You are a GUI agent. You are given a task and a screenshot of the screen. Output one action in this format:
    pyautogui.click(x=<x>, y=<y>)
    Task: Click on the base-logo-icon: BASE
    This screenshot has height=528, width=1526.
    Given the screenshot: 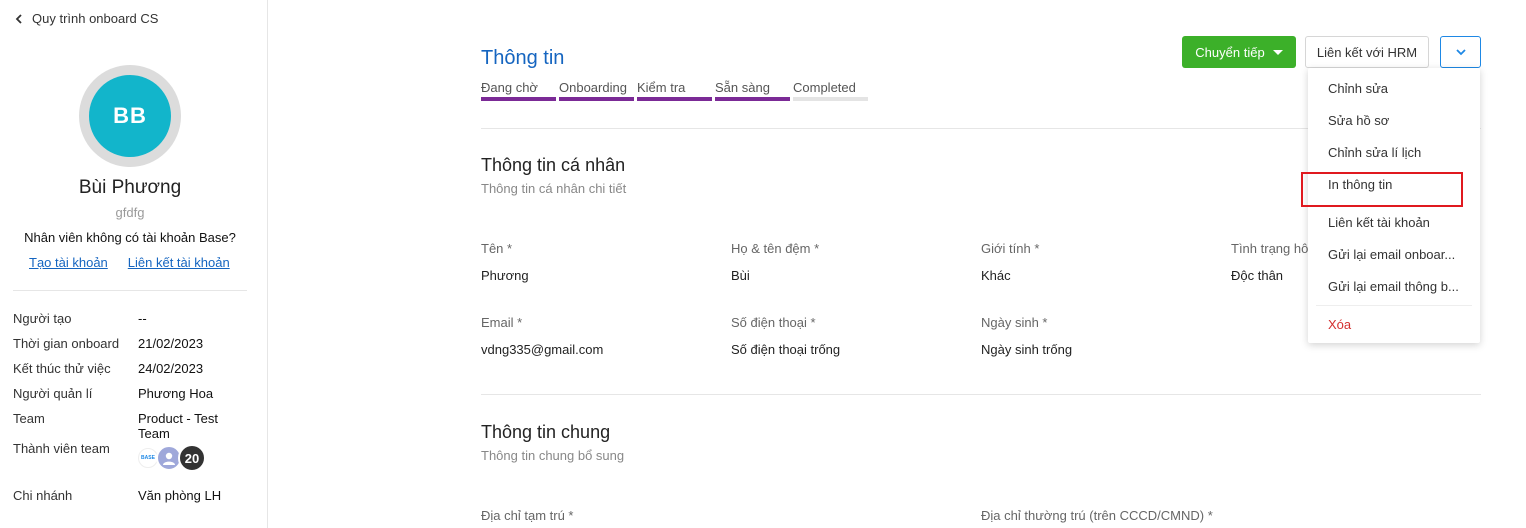 What is the action you would take?
    pyautogui.click(x=148, y=458)
    